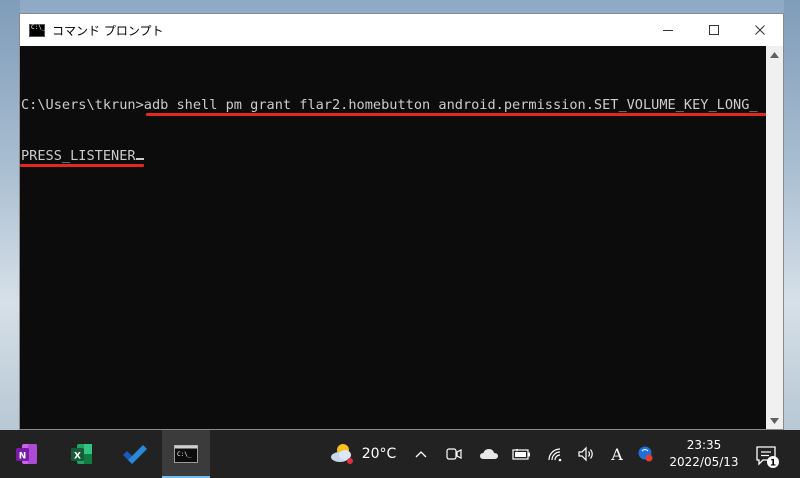 This screenshot has height=478, width=800. I want to click on excel-icon: X, so click(81, 454).